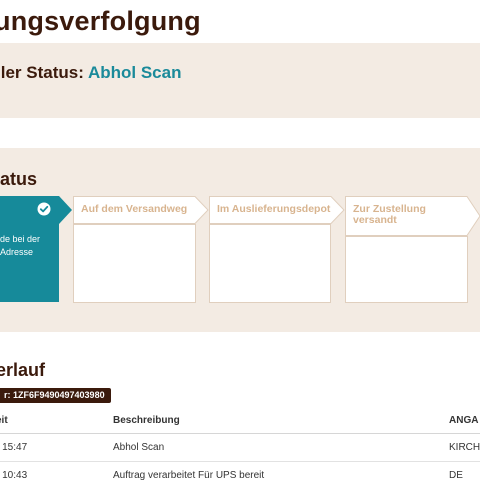  I want to click on page-title: ungsverfolgung, so click(100, 21).